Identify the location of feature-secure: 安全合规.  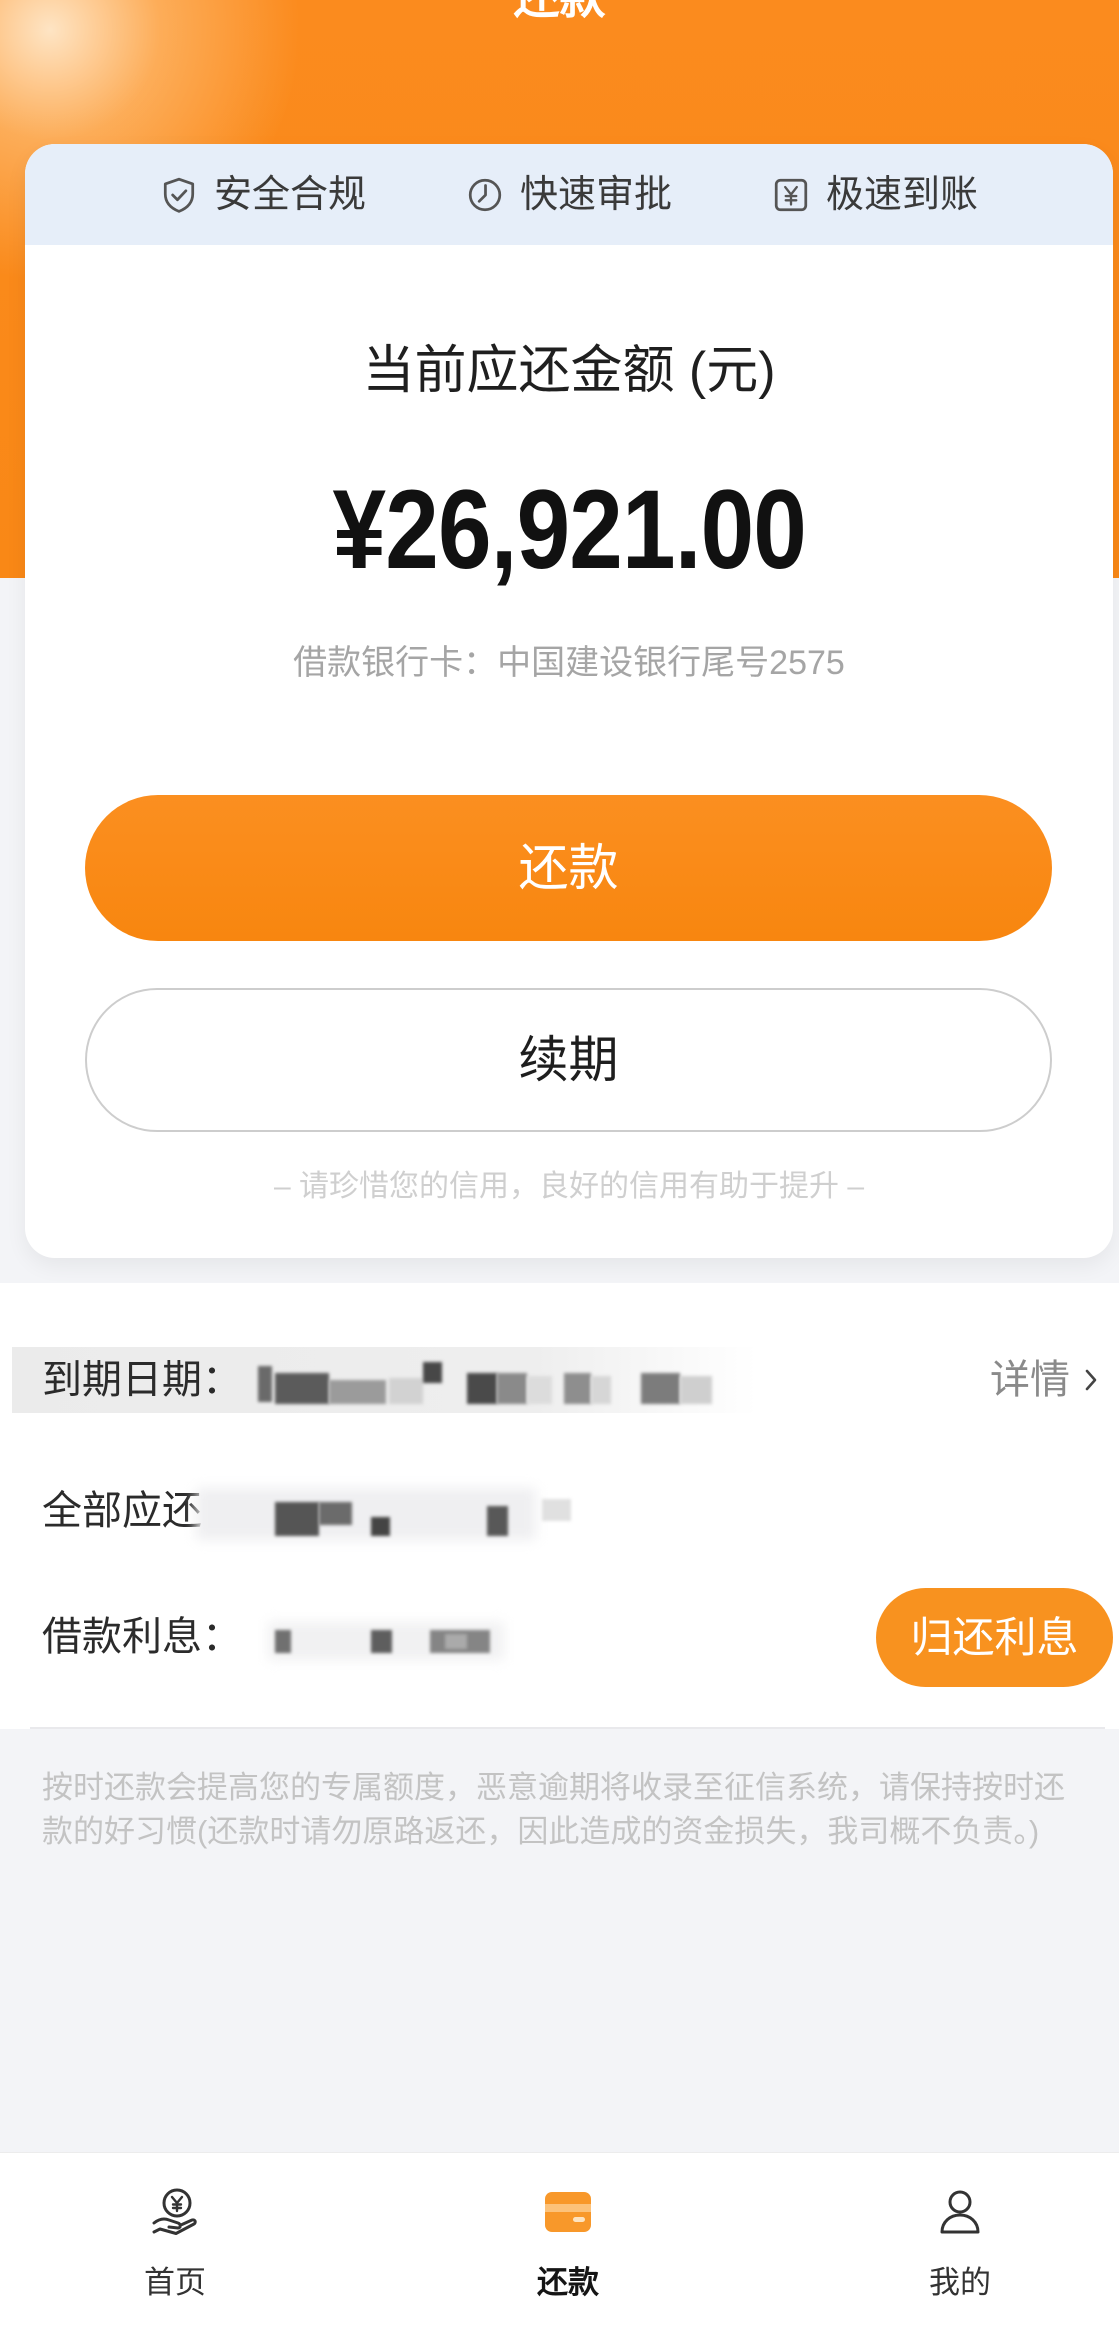
(263, 195).